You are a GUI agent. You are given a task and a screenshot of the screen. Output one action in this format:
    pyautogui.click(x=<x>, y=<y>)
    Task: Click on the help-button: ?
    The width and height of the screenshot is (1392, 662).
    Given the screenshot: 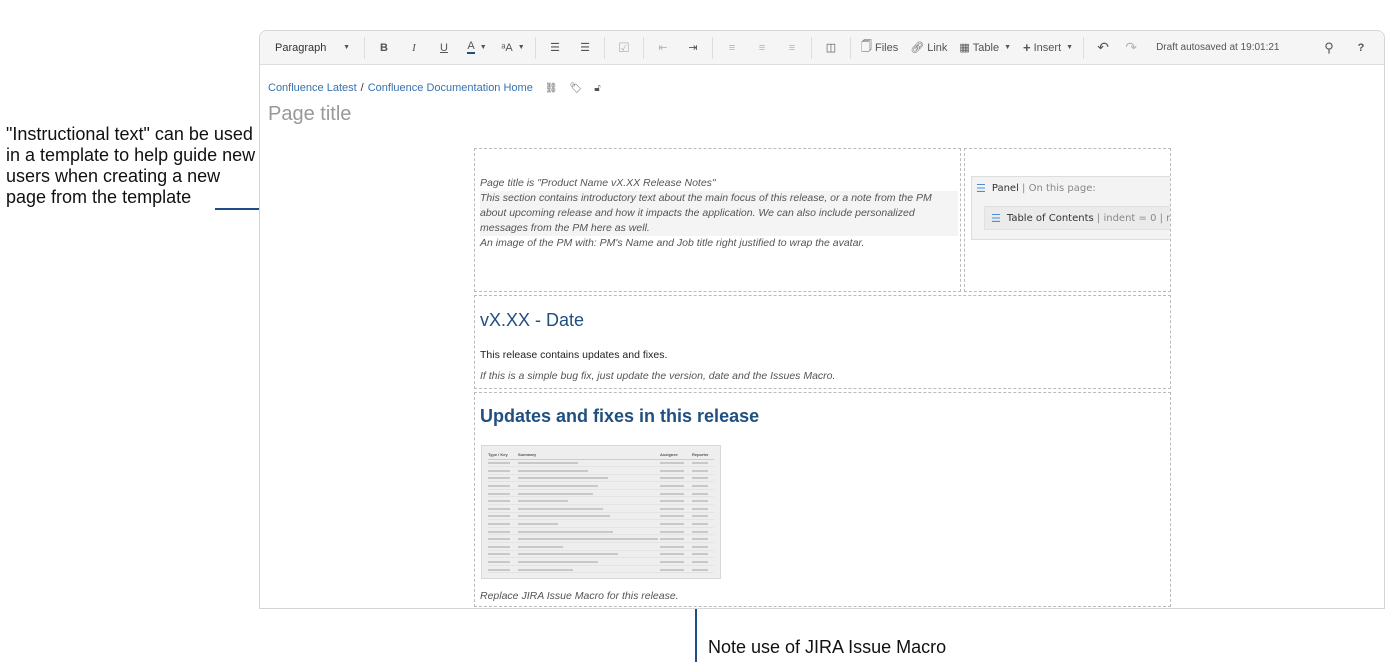 What is the action you would take?
    pyautogui.click(x=1361, y=48)
    